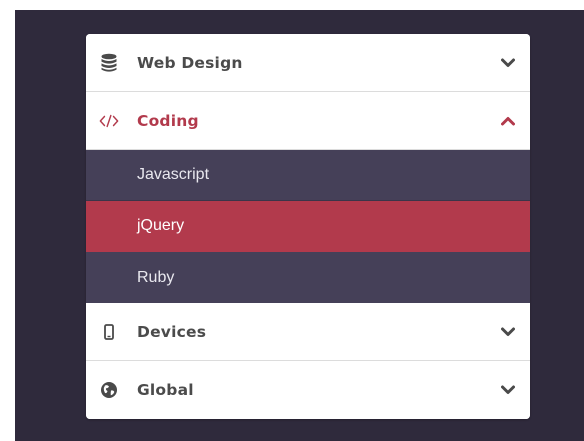 The height and width of the screenshot is (441, 584). I want to click on section-global-header: Global, so click(308, 390).